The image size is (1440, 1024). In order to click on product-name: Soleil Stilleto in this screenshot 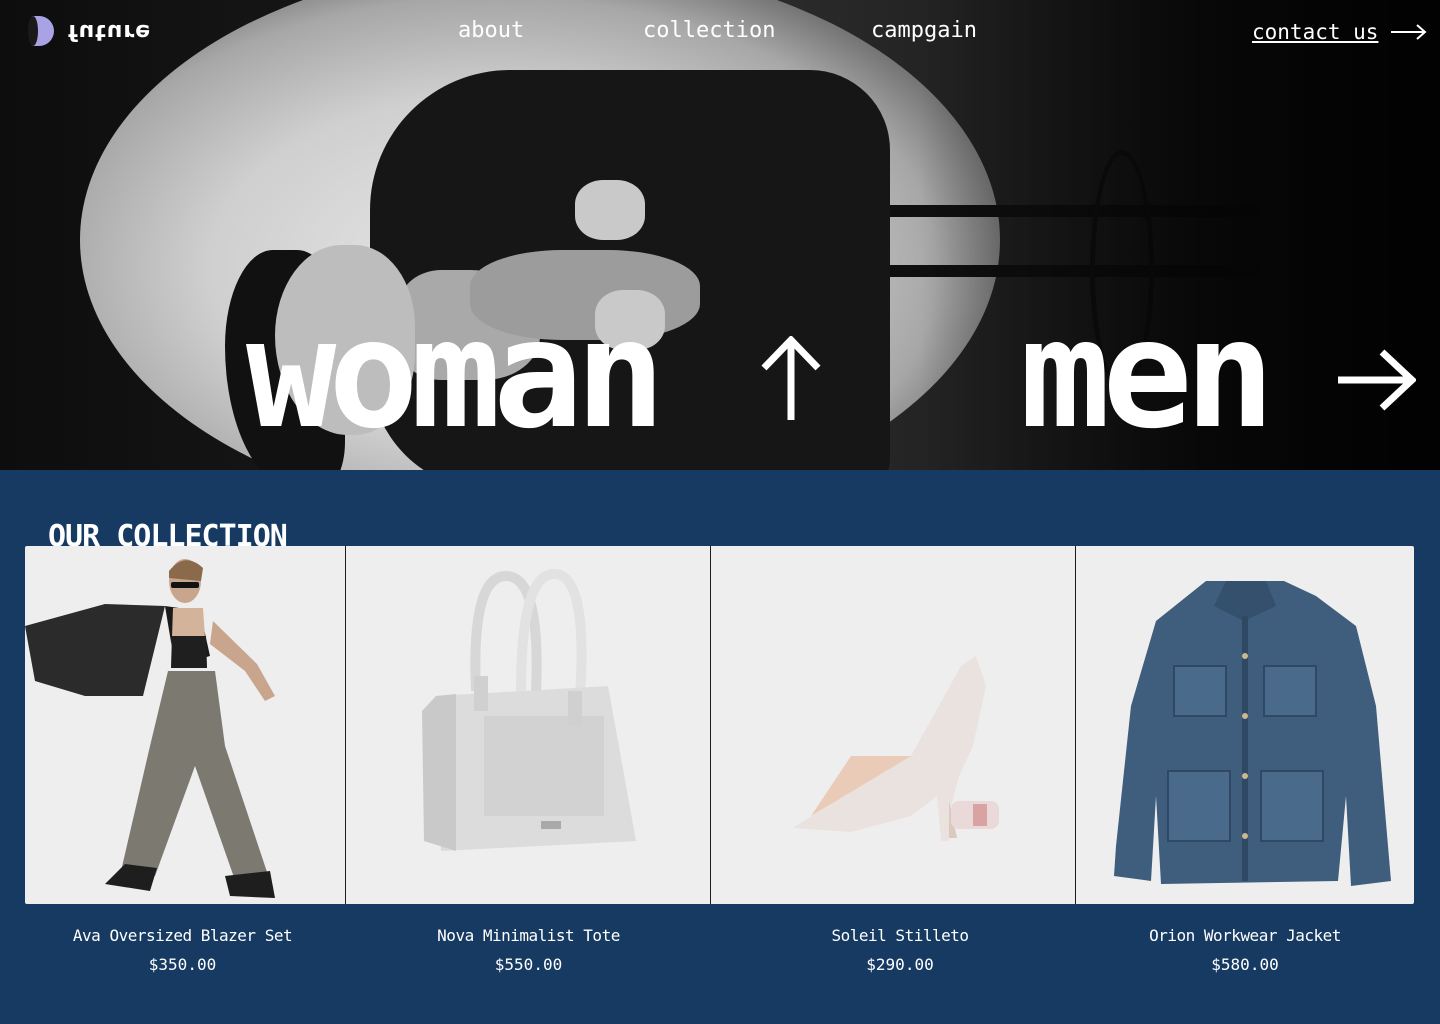, I will do `click(900, 935)`.